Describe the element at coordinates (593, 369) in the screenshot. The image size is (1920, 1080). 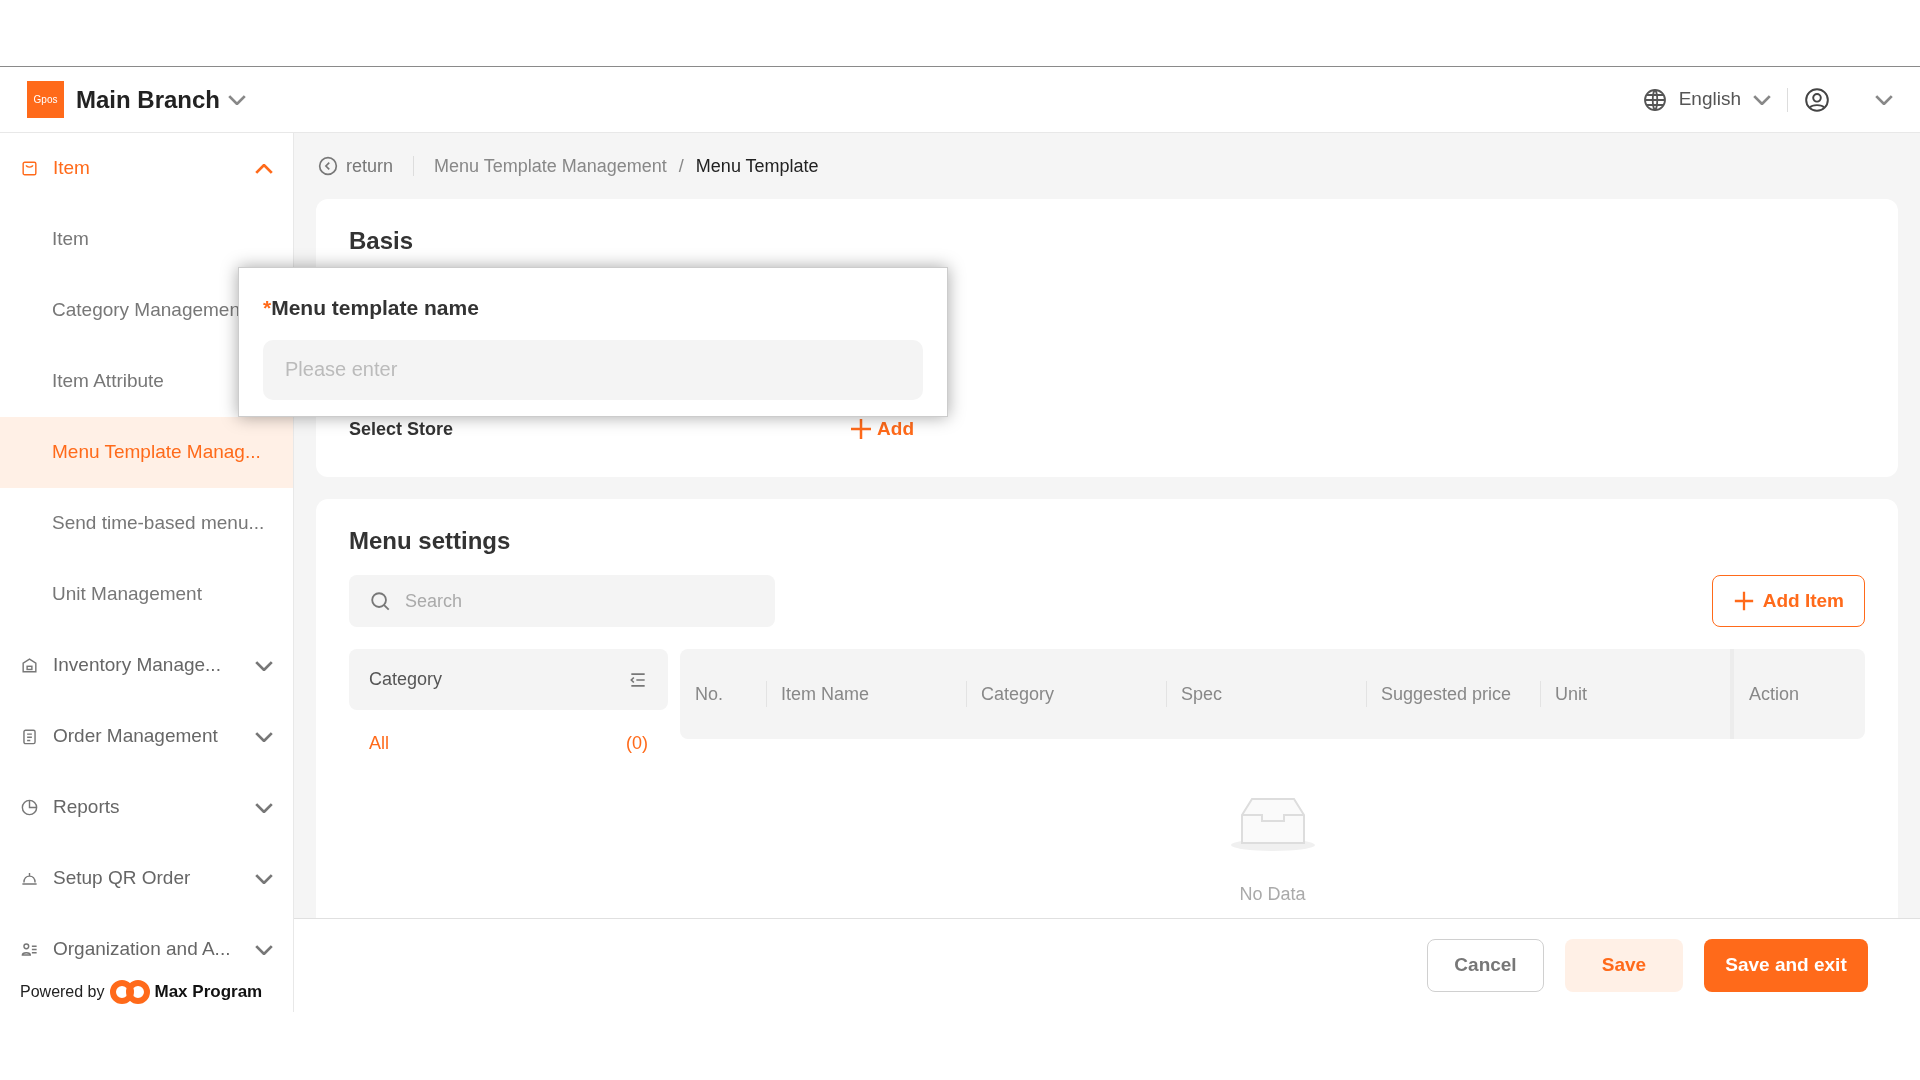
I see `name-input: Please enter` at that location.